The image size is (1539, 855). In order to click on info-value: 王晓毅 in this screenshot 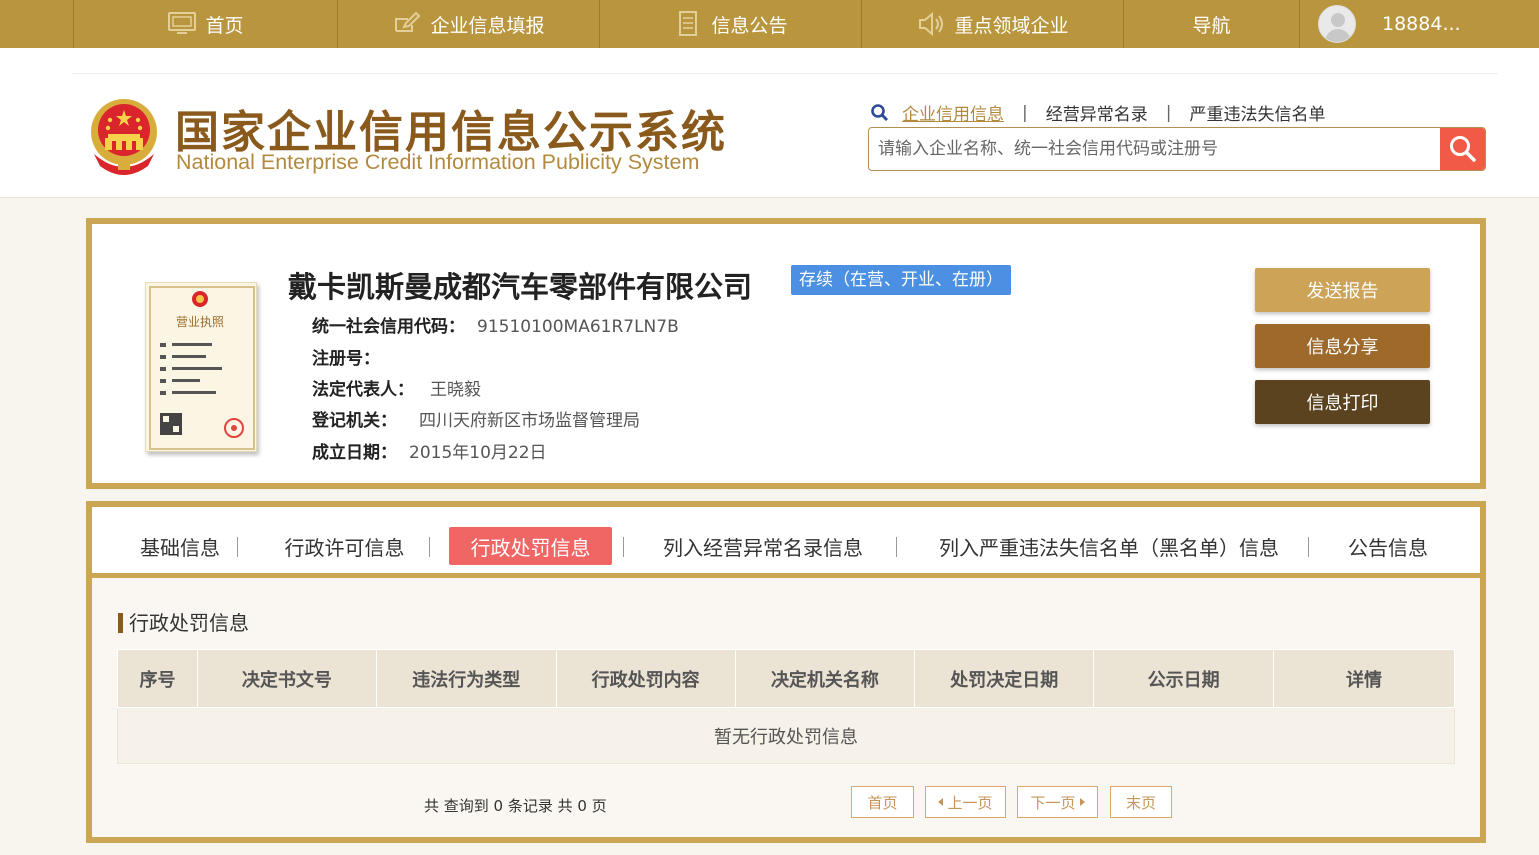, I will do `click(455, 390)`.